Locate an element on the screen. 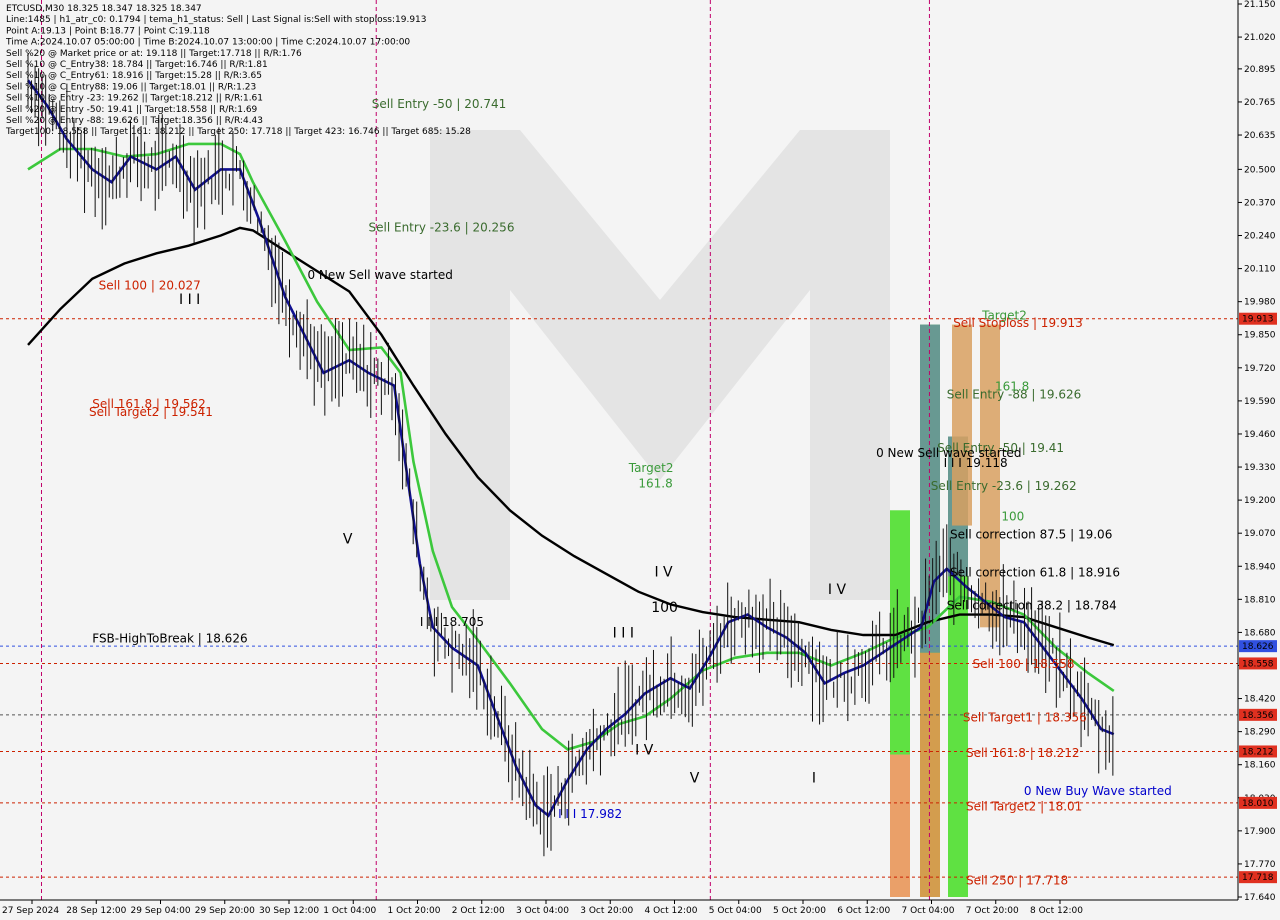  y-tick-label-3: 20.765 is located at coordinates (1260, 103).